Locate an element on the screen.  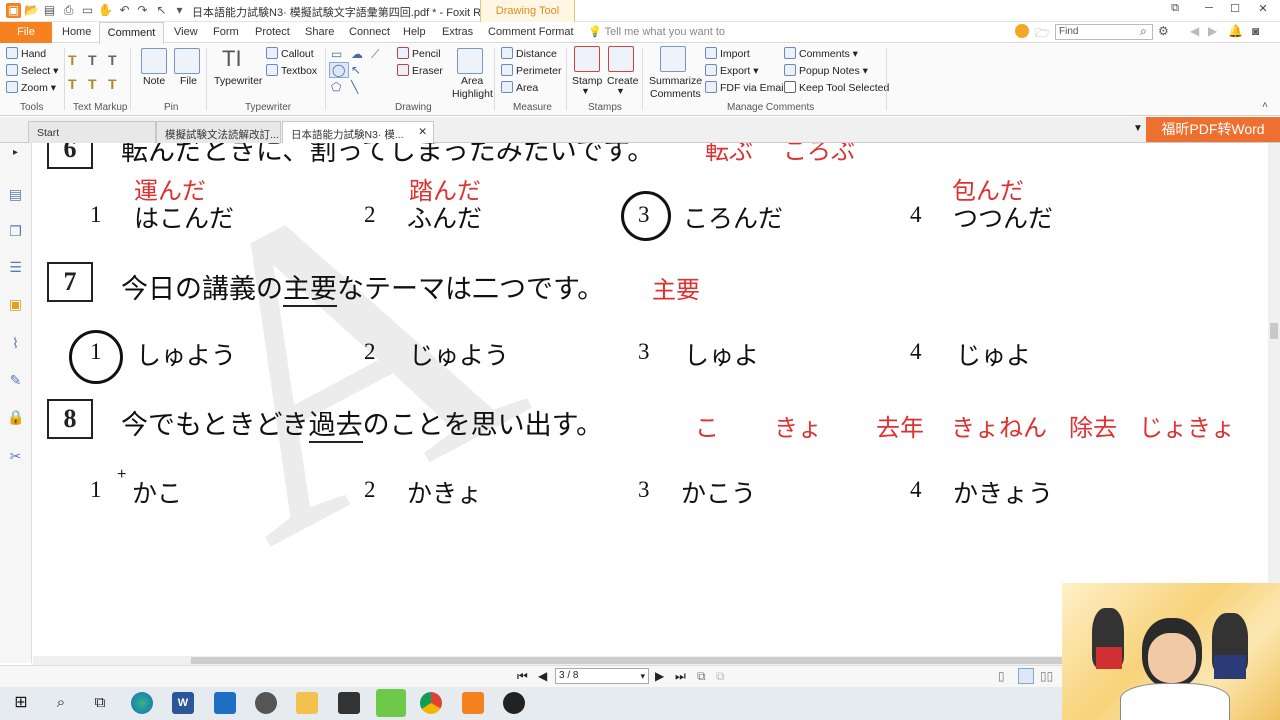
find-input: Find is located at coordinates (1104, 32).